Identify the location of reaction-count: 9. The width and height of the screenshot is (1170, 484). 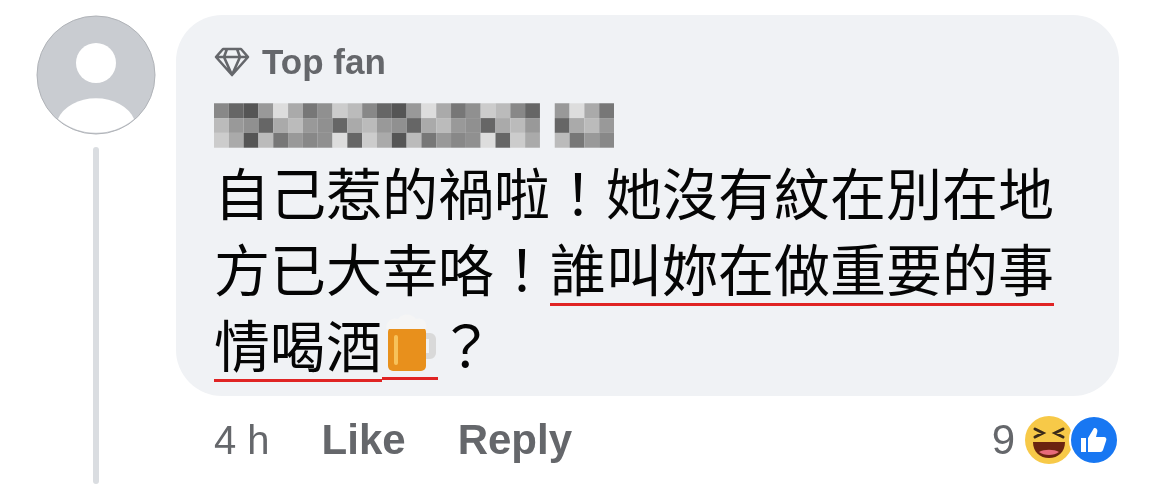
(1003, 440).